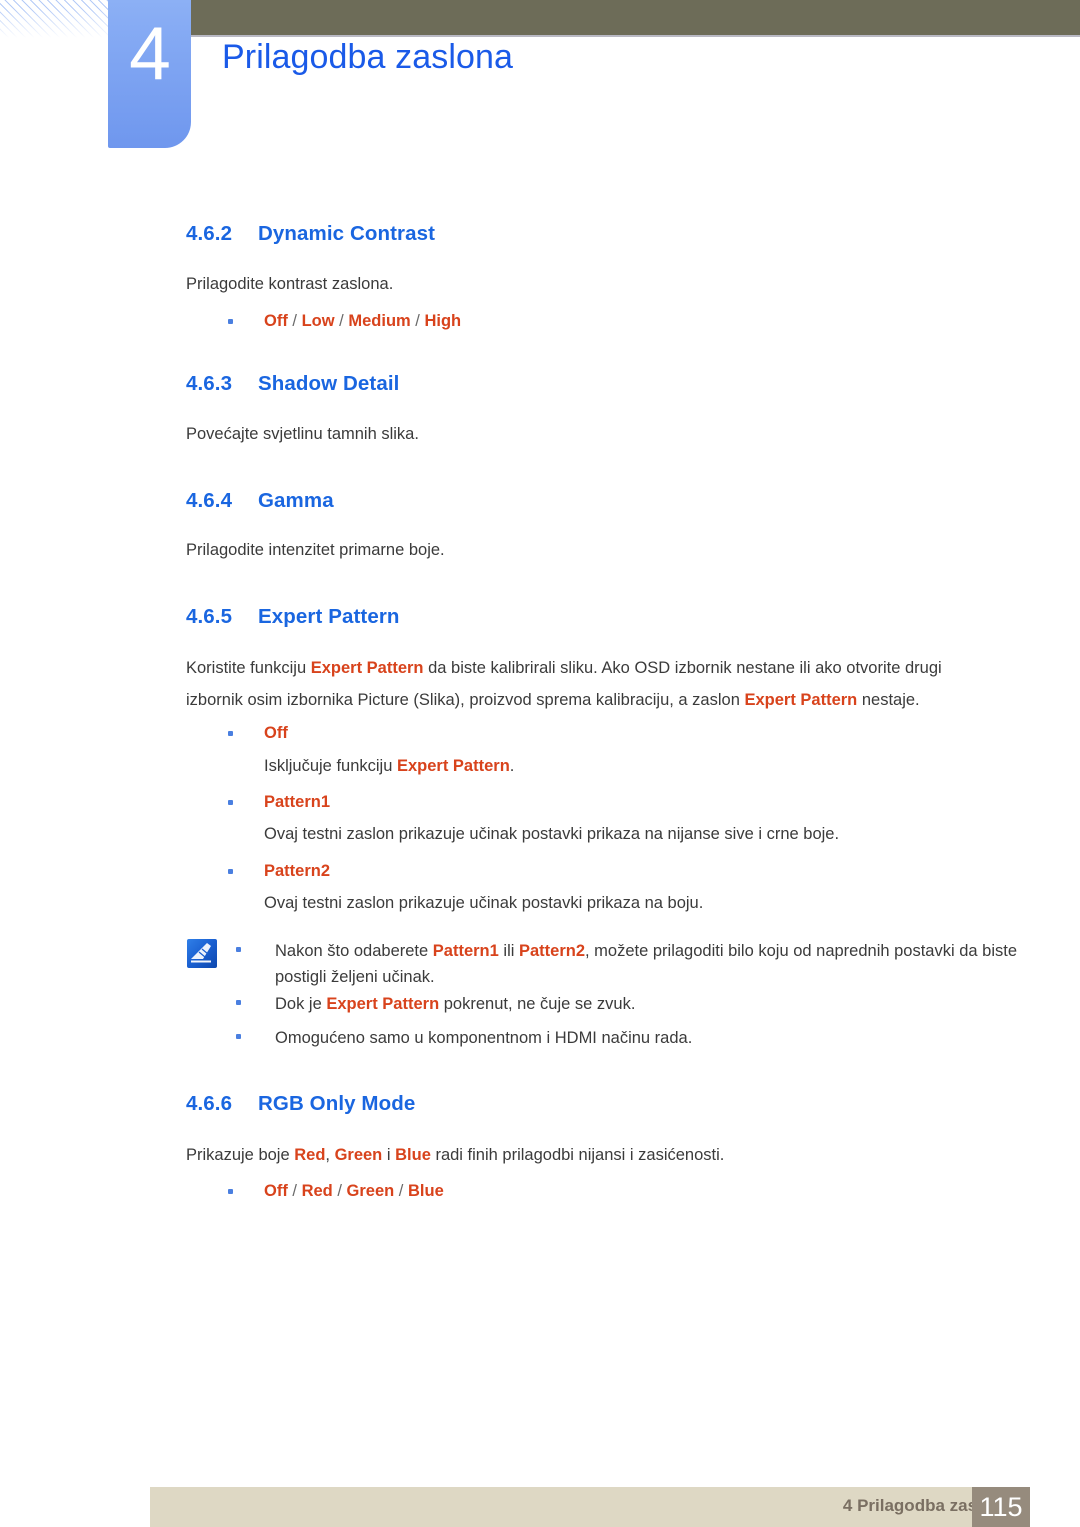 Image resolution: width=1080 pixels, height=1527 pixels. I want to click on section-heading-gamma: 4.6.4 Gamma, so click(260, 501).